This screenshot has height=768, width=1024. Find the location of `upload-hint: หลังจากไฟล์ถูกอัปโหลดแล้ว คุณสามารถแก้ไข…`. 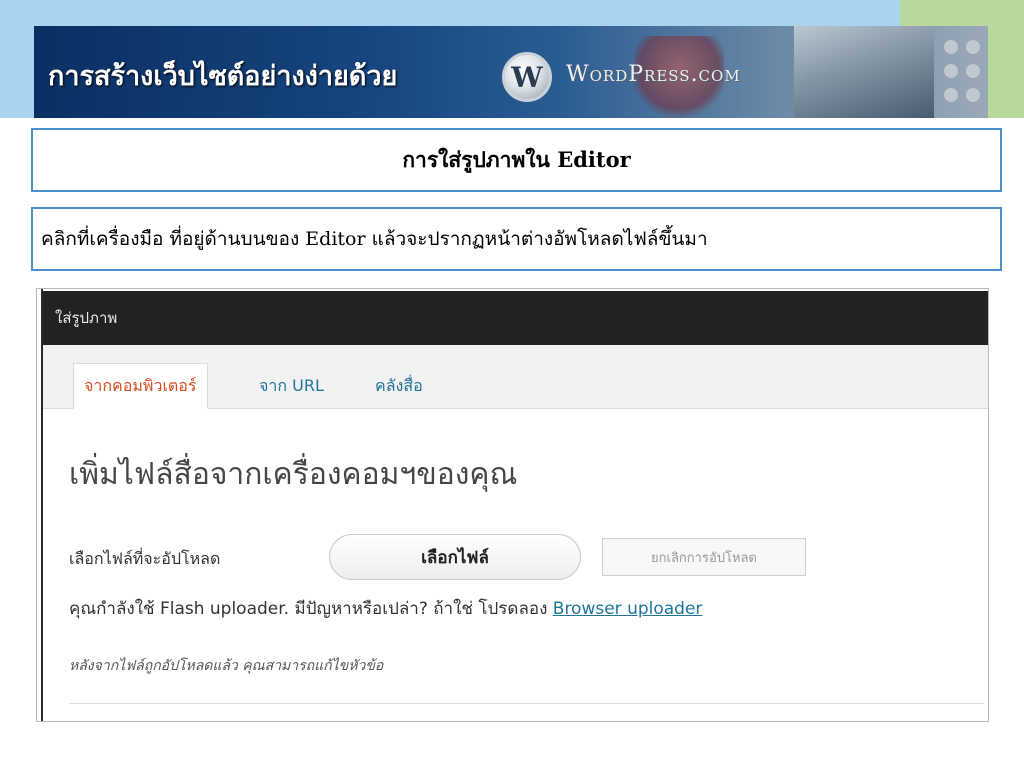

upload-hint: หลังจากไฟล์ถูกอัปโหลดแล้ว คุณสามารถแก้ไข… is located at coordinates (226, 666).